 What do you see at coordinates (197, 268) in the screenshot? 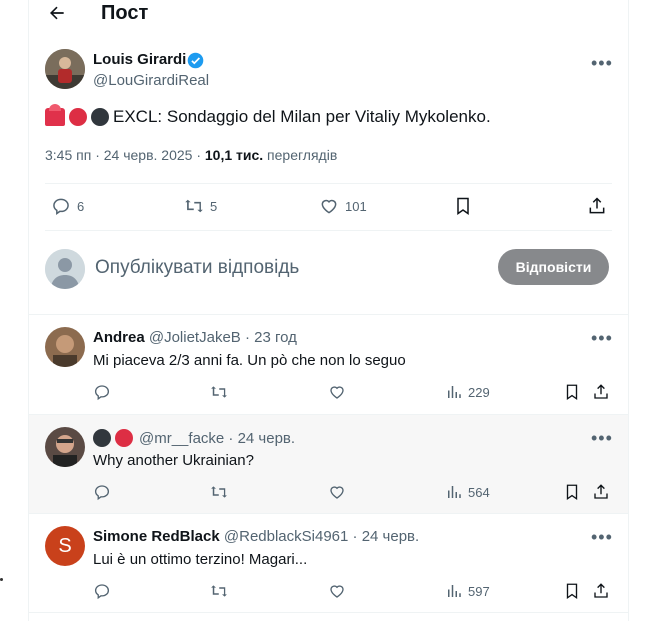
I see `reply-input: Опублікувати відповідь` at bounding box center [197, 268].